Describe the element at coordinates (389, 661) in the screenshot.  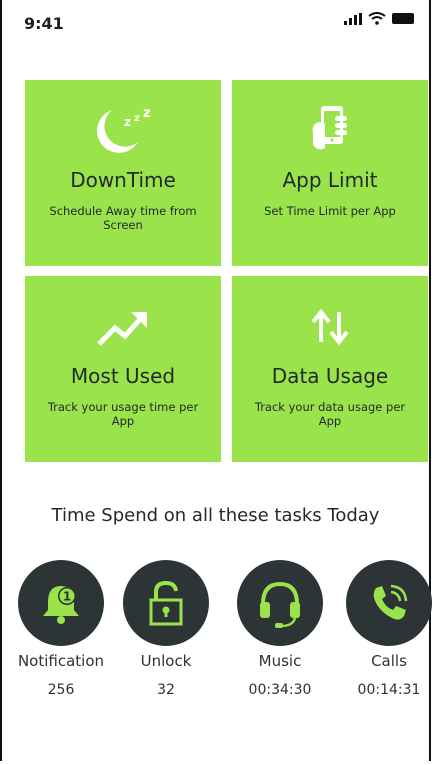
I see `stat-label: Calls` at that location.